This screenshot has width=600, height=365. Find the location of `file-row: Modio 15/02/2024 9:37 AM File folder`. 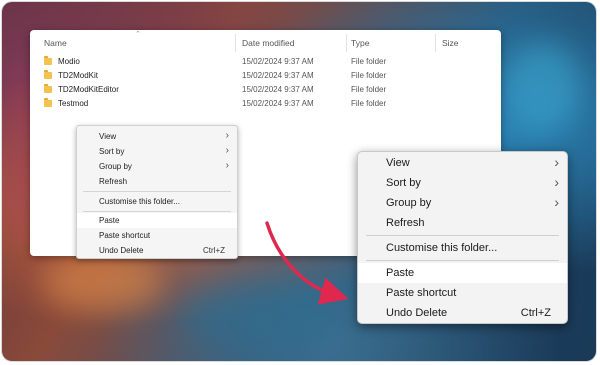

file-row: Modio 15/02/2024 9:37 AM File folder is located at coordinates (232, 62).